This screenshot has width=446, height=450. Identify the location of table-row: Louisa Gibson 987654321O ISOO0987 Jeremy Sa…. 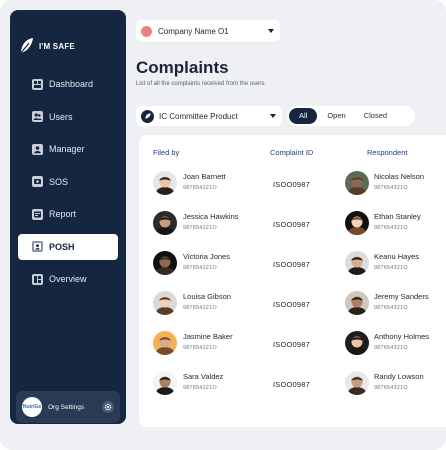
(292, 305).